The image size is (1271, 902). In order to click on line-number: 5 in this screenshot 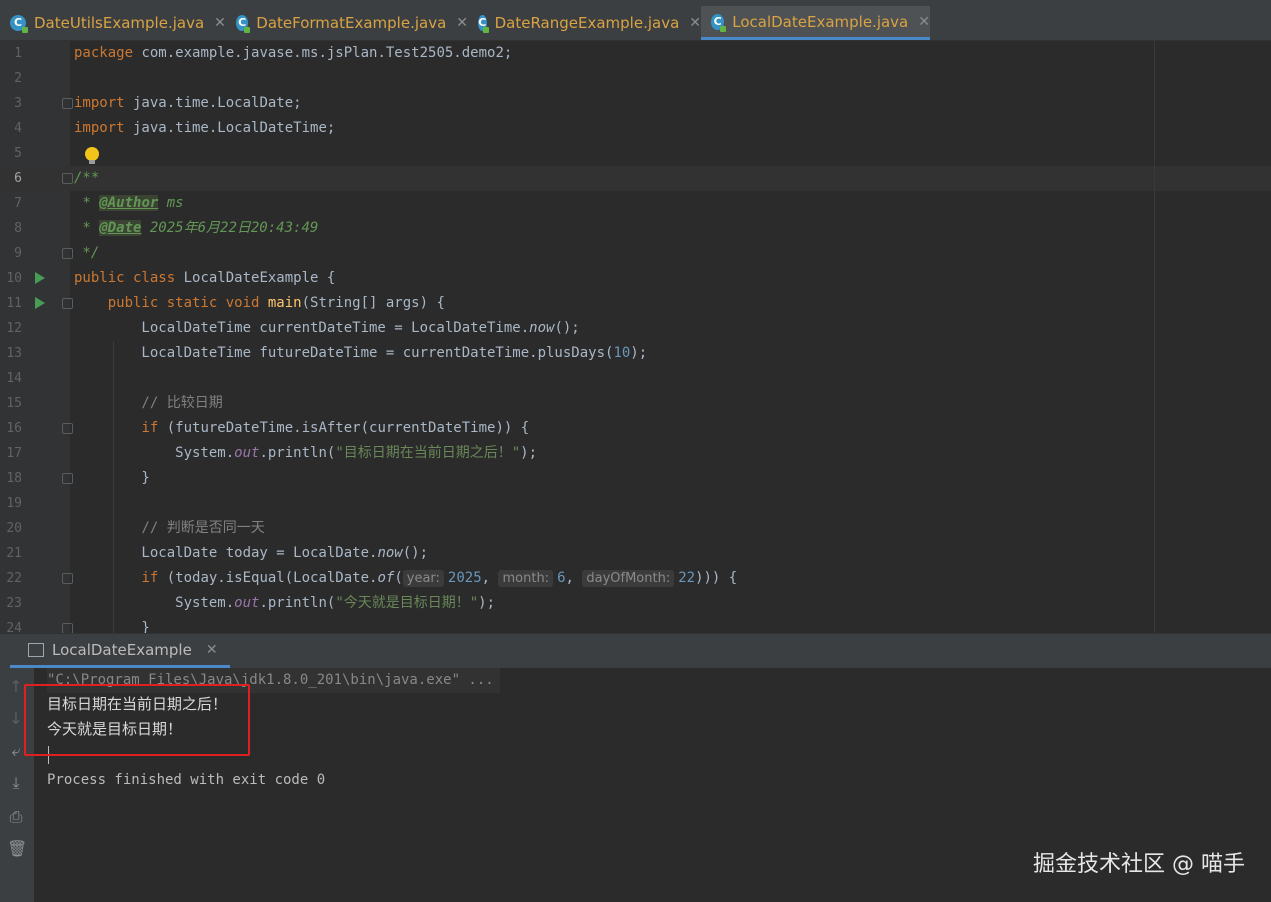, I will do `click(18, 153)`.